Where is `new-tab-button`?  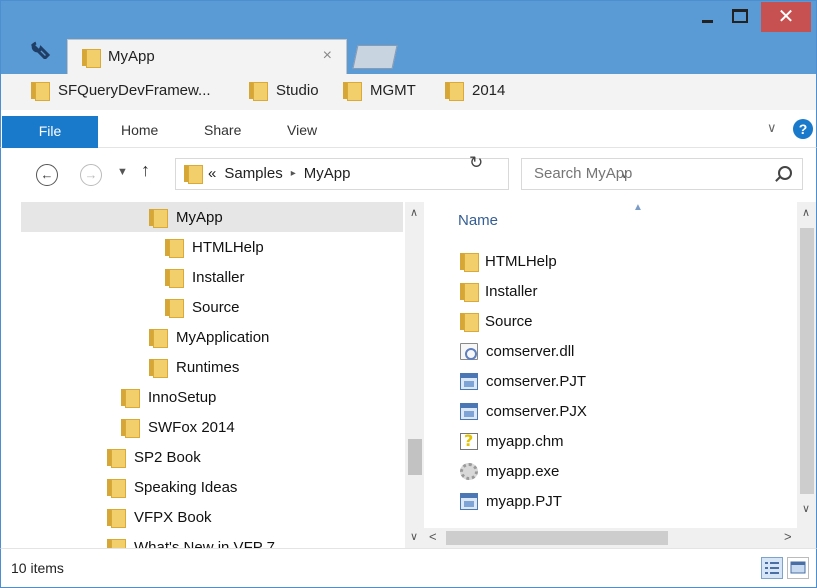 new-tab-button is located at coordinates (375, 57).